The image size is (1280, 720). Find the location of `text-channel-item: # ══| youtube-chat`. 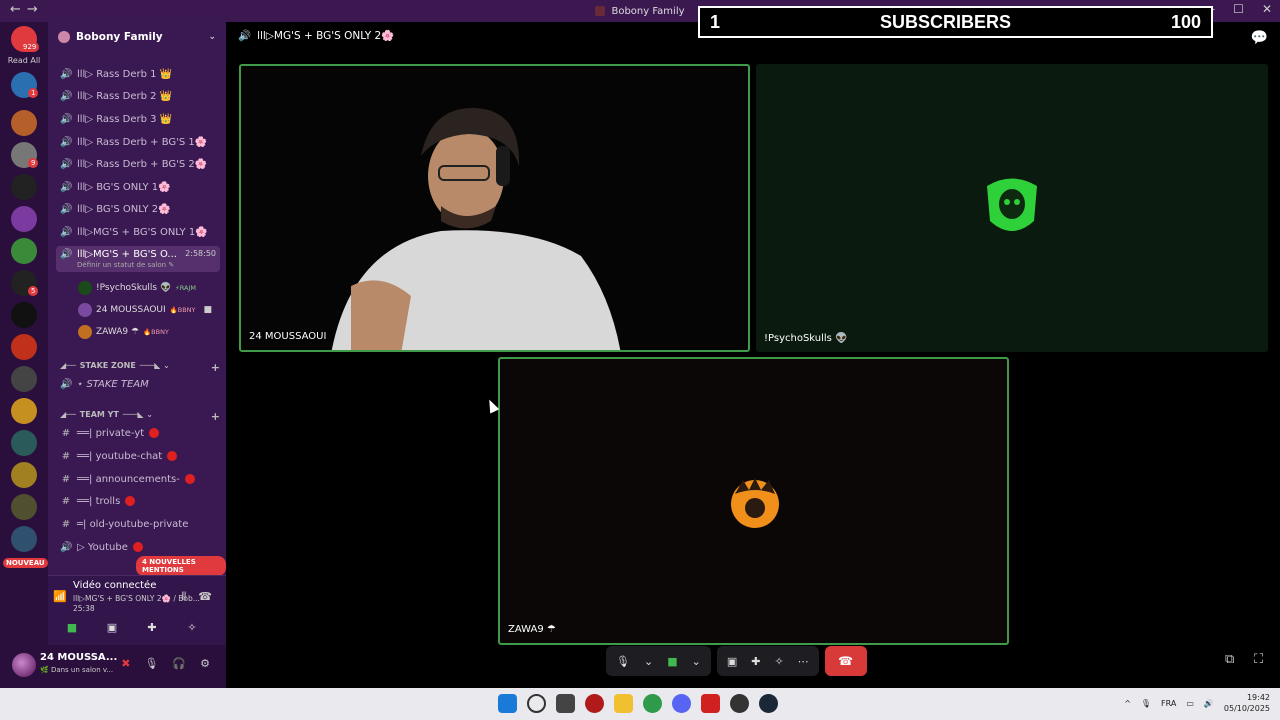

text-channel-item: # ══| youtube-chat is located at coordinates (138, 456).